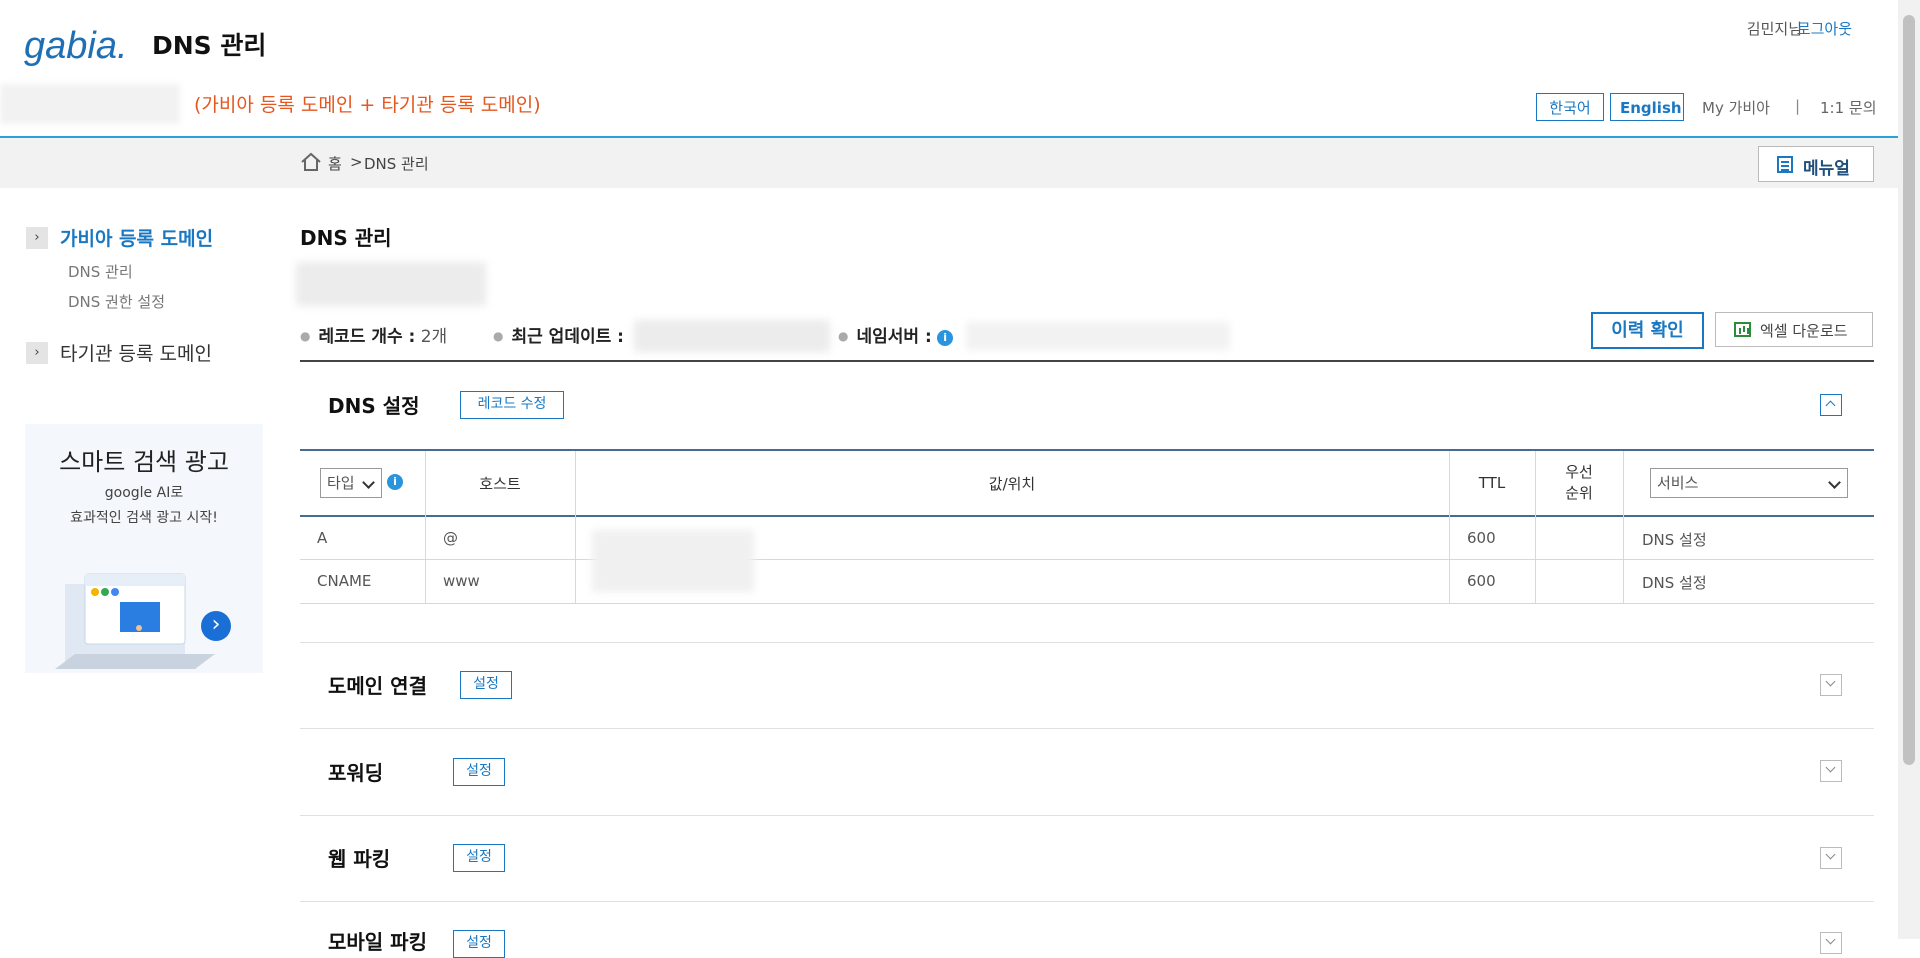 The width and height of the screenshot is (1920, 958). Describe the element at coordinates (1647, 330) in the screenshot. I see `history-button: 이력 확인` at that location.